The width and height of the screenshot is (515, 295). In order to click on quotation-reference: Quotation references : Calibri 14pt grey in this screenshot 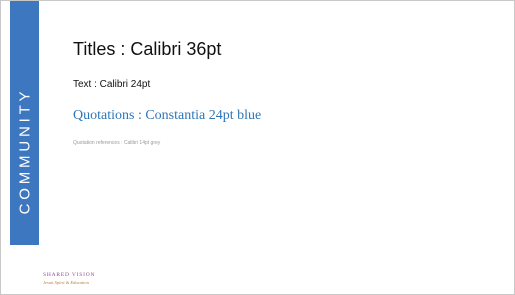, I will do `click(117, 143)`.